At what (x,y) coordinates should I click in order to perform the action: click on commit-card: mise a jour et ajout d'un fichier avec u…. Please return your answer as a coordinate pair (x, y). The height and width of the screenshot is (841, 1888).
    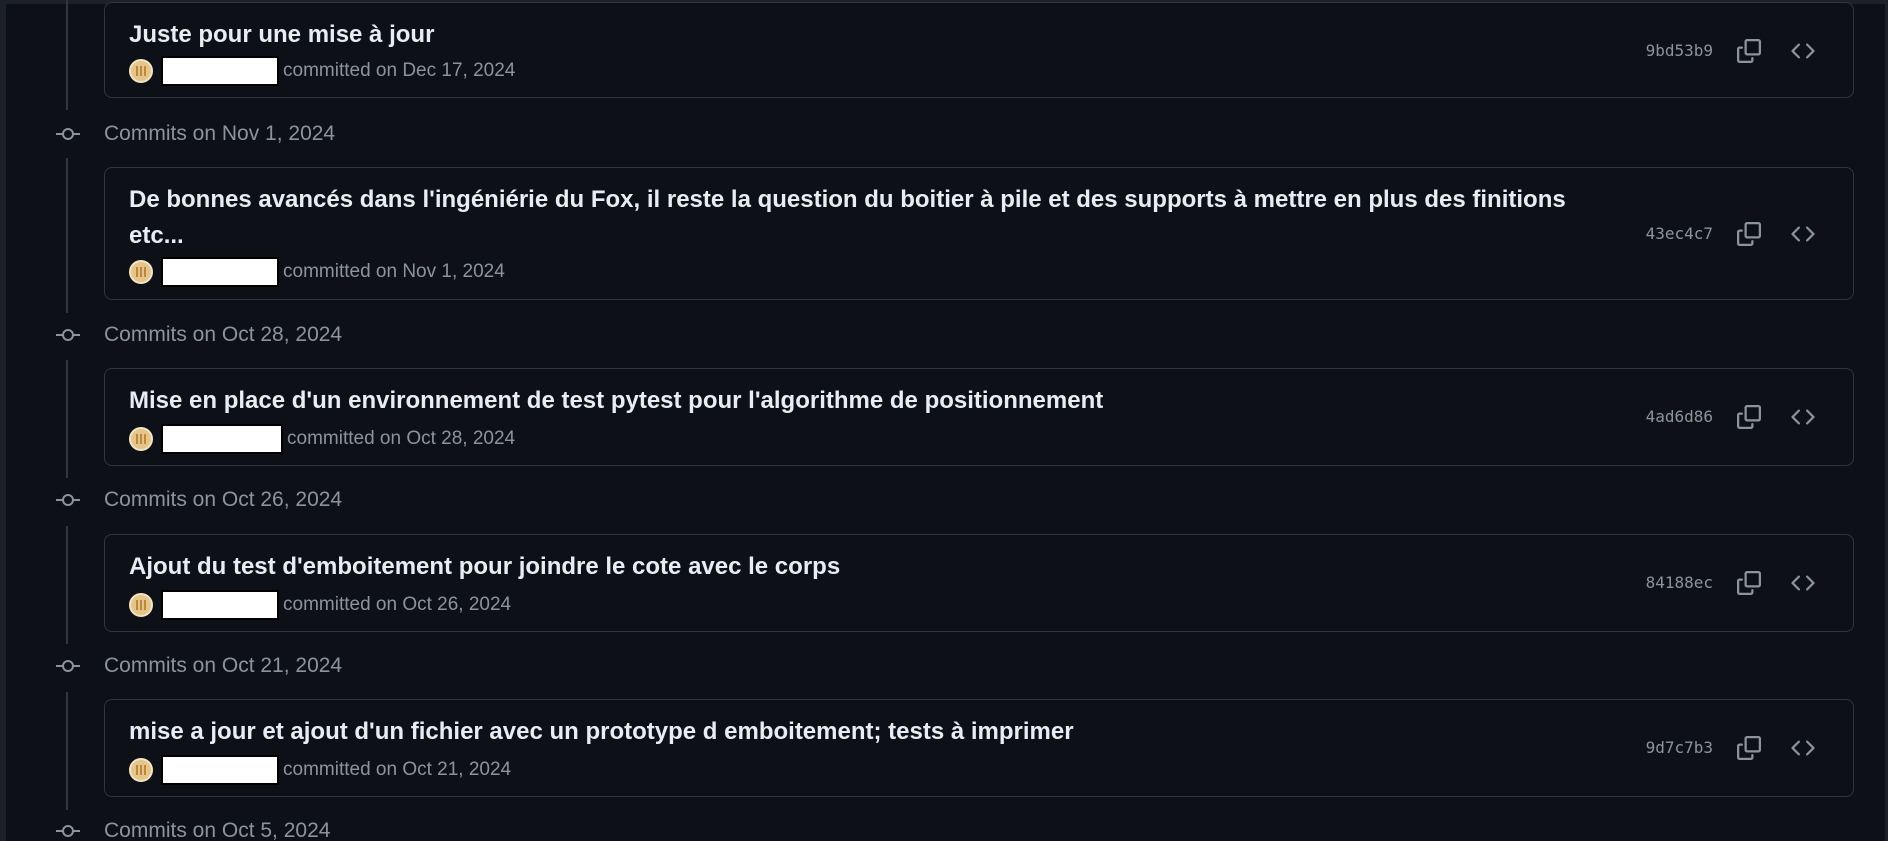
    Looking at the image, I should click on (979, 748).